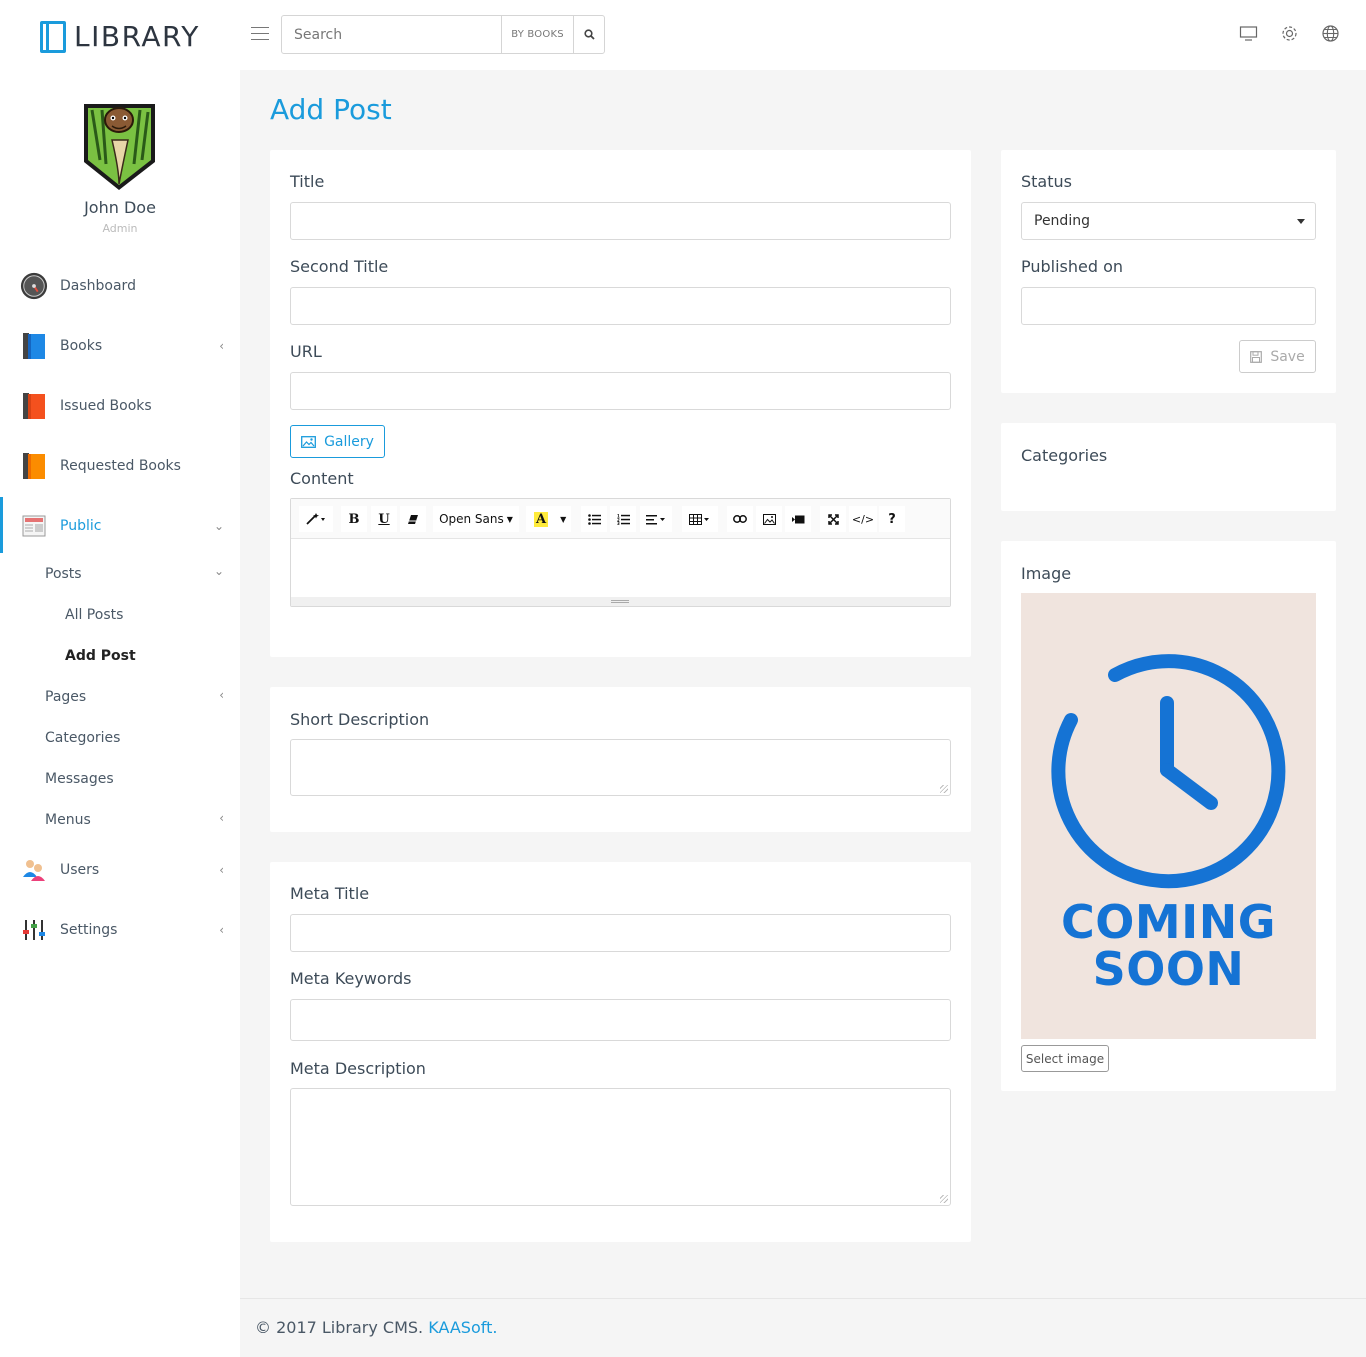 Image resolution: width=1366 pixels, height=1357 pixels. I want to click on image-preview: COMING SOON, so click(1168, 816).